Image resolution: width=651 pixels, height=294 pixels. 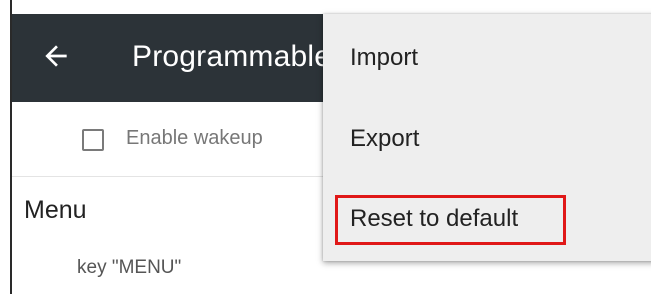 I want to click on enable-wakeup-label: Enable wakeup, so click(x=194, y=138).